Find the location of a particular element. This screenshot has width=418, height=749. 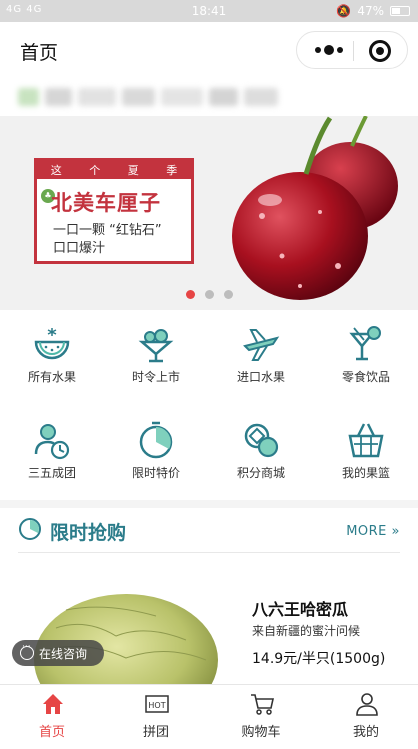

flash-timer-icon is located at coordinates (30, 529).